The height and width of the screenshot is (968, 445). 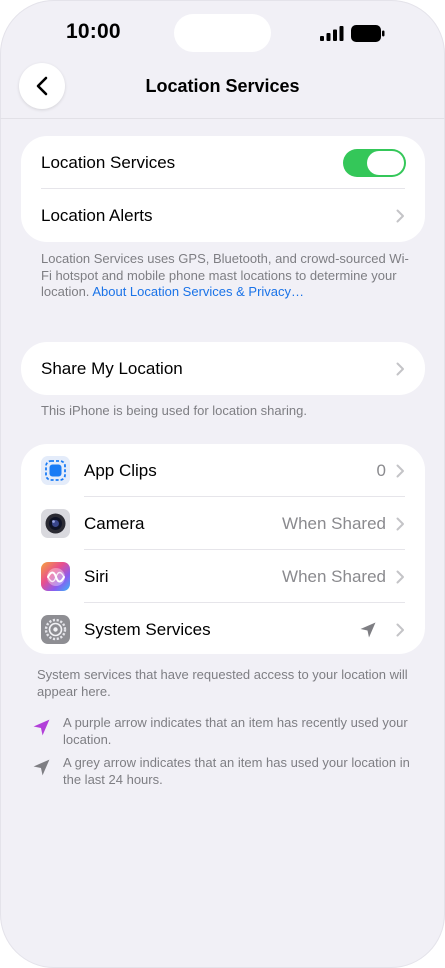 What do you see at coordinates (120, 470) in the screenshot?
I see `app-label: App Clips` at bounding box center [120, 470].